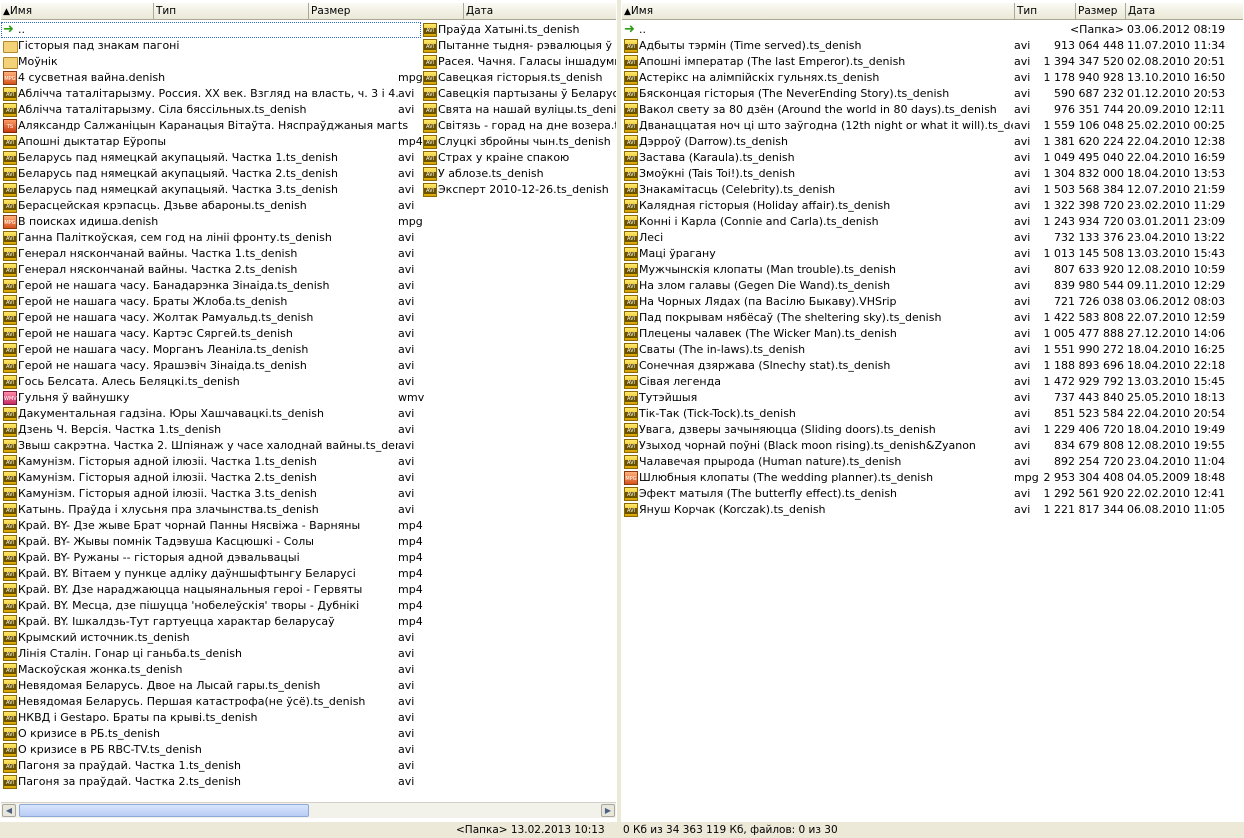  I want to click on file-row: 4 сусветная вайна.denish mpg, so click(212, 78).